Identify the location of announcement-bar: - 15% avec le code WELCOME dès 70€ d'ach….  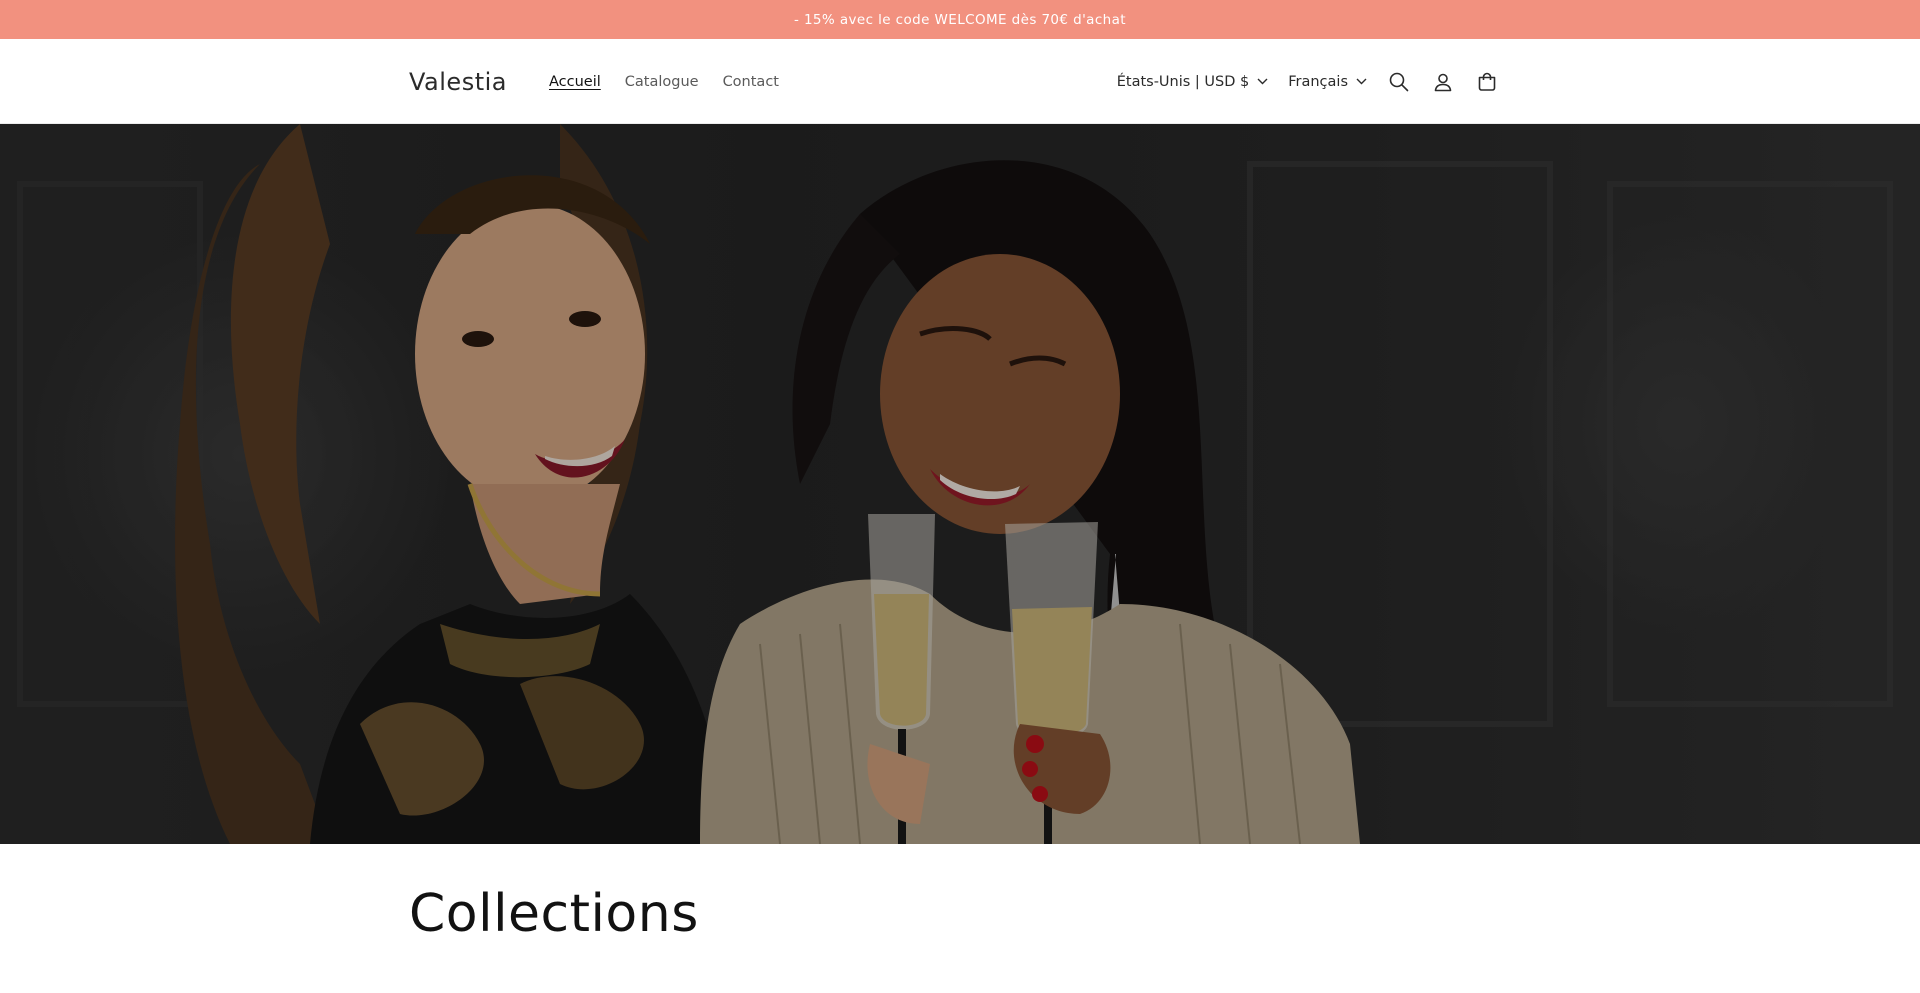
(960, 19).